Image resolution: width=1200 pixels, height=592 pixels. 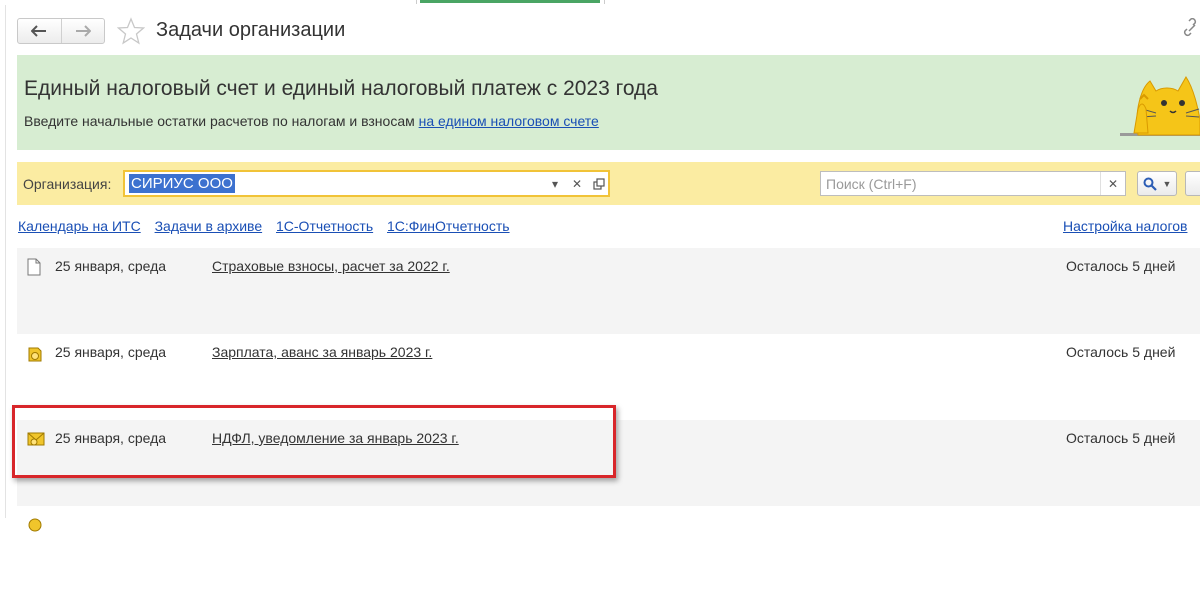 I want to click on search-clear-icon: ✕, so click(x=1112, y=183).